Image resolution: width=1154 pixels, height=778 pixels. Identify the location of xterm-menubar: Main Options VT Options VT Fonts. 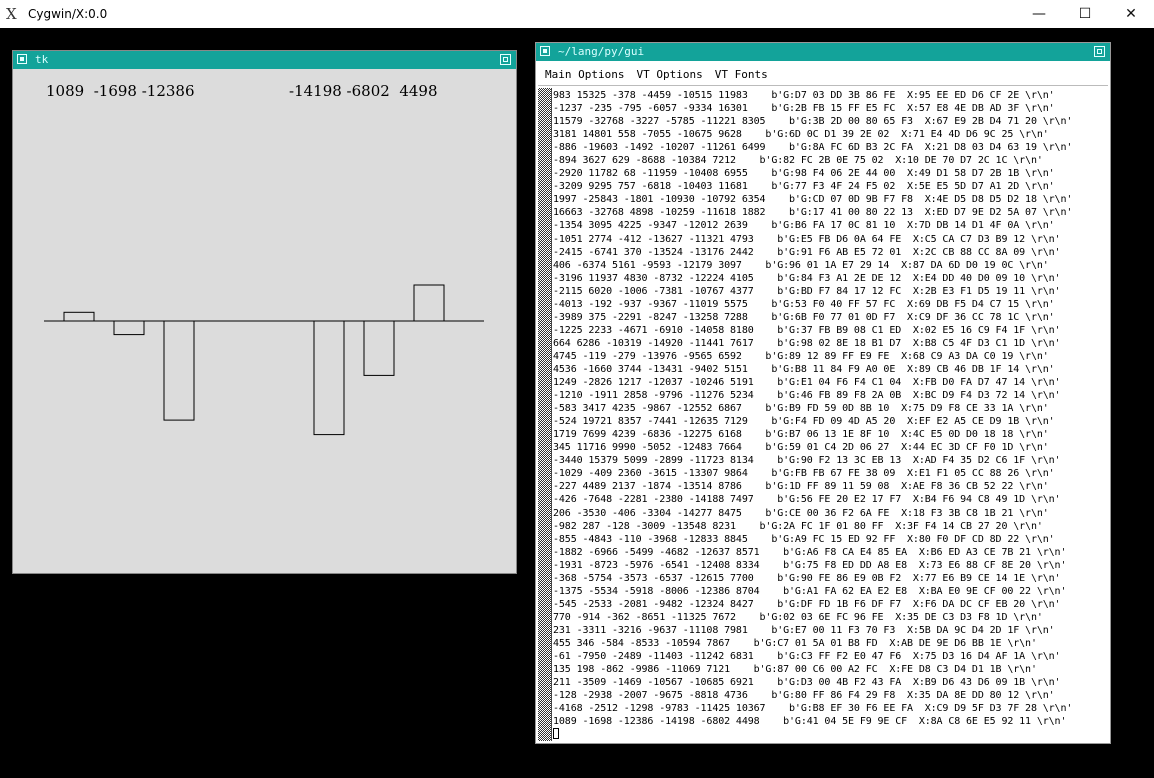
(823, 74).